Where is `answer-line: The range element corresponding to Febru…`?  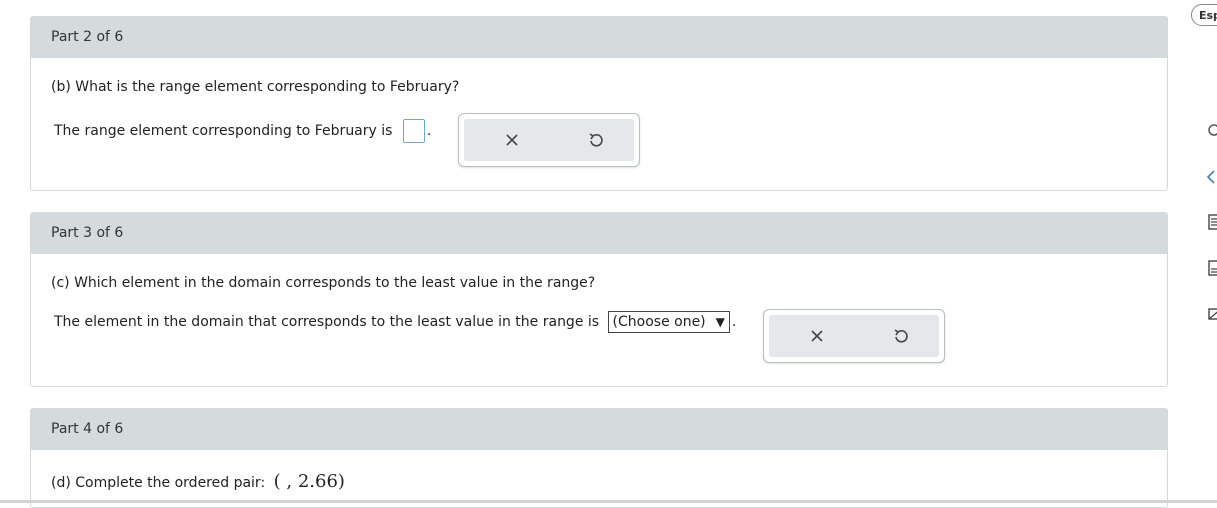
answer-line: The range element corresponding to Febru… is located at coordinates (242, 131).